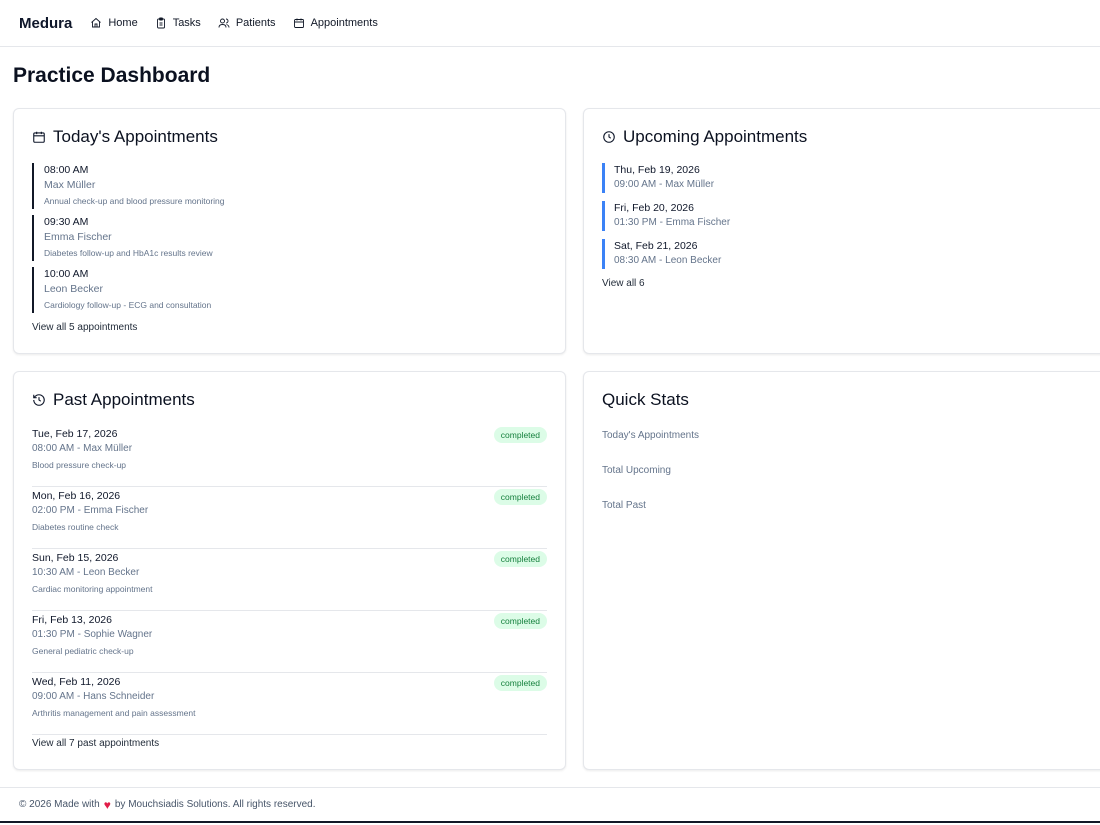 This screenshot has width=1100, height=825. Describe the element at coordinates (83, 651) in the screenshot. I see `past-description: General pediatric check-up` at that location.